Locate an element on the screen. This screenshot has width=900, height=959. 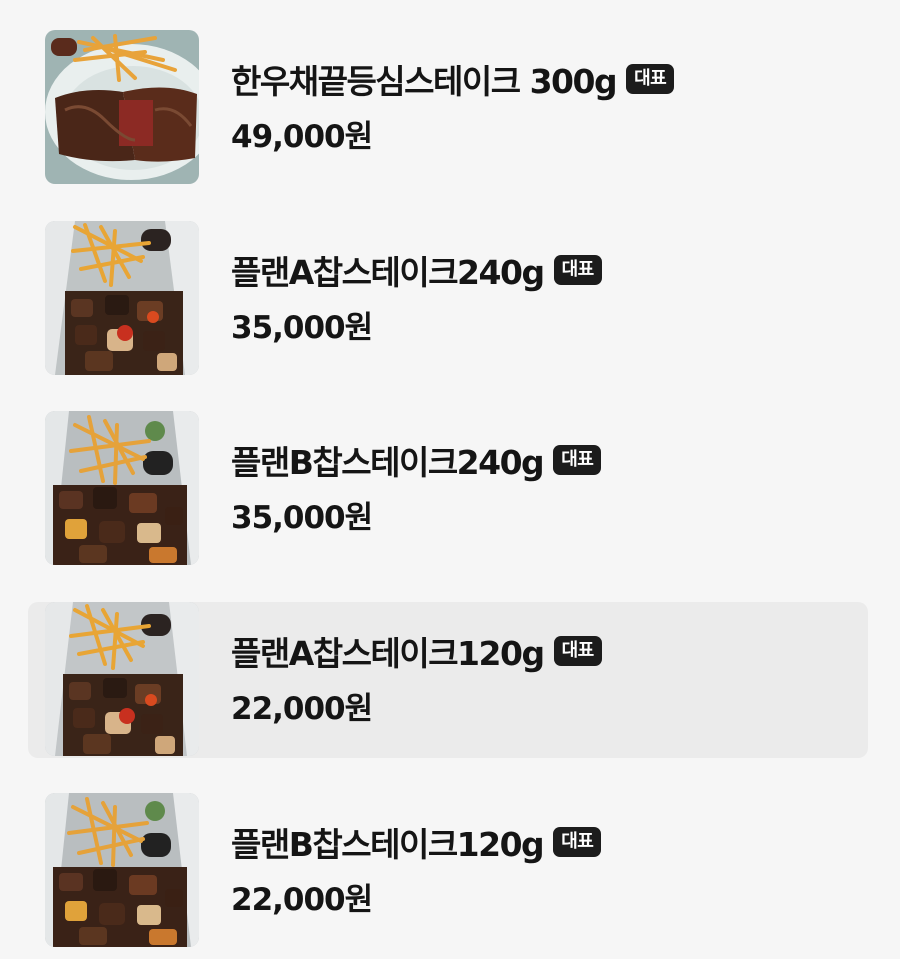
menu-item-name: 한우채끝등심스테이크 300g is located at coordinates (424, 81).